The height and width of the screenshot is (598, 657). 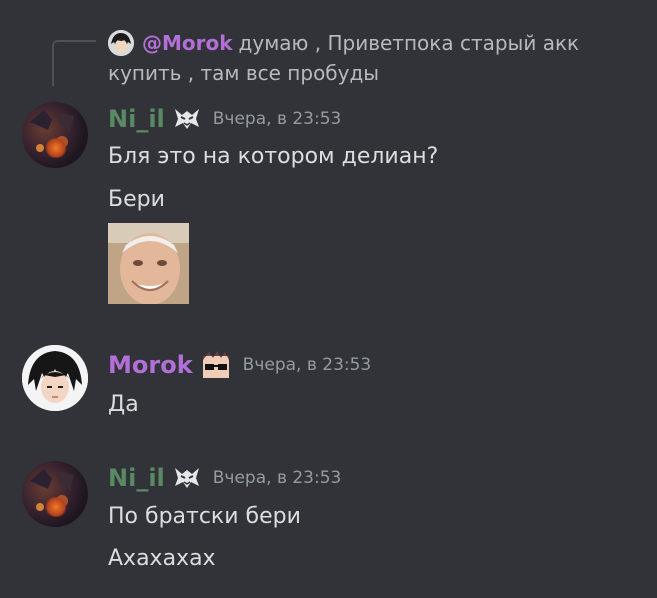 What do you see at coordinates (273, 156) in the screenshot?
I see `message-text: Бля это на котором делиан?` at bounding box center [273, 156].